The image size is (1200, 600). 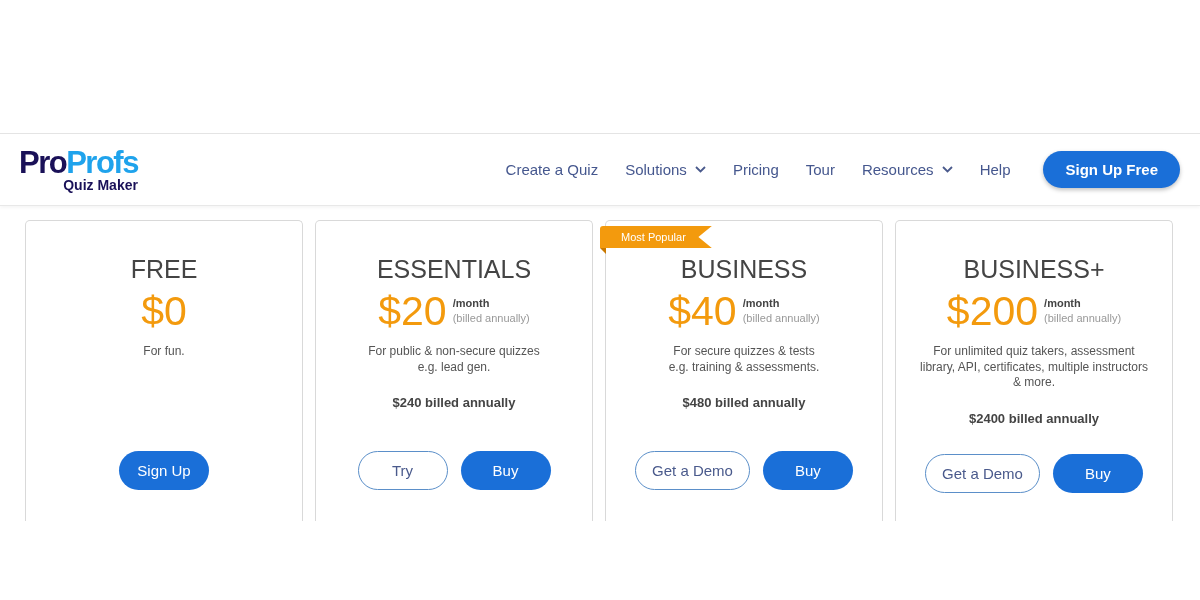 What do you see at coordinates (164, 352) in the screenshot?
I see `plan-description: For fun.` at bounding box center [164, 352].